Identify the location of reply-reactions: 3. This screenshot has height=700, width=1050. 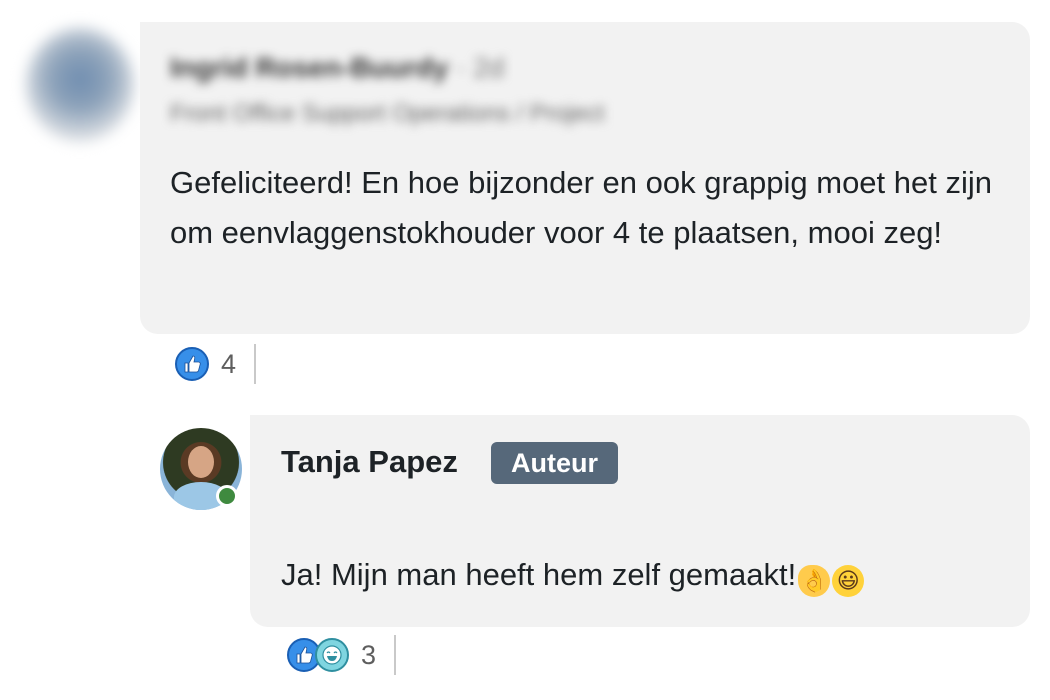
(342, 655).